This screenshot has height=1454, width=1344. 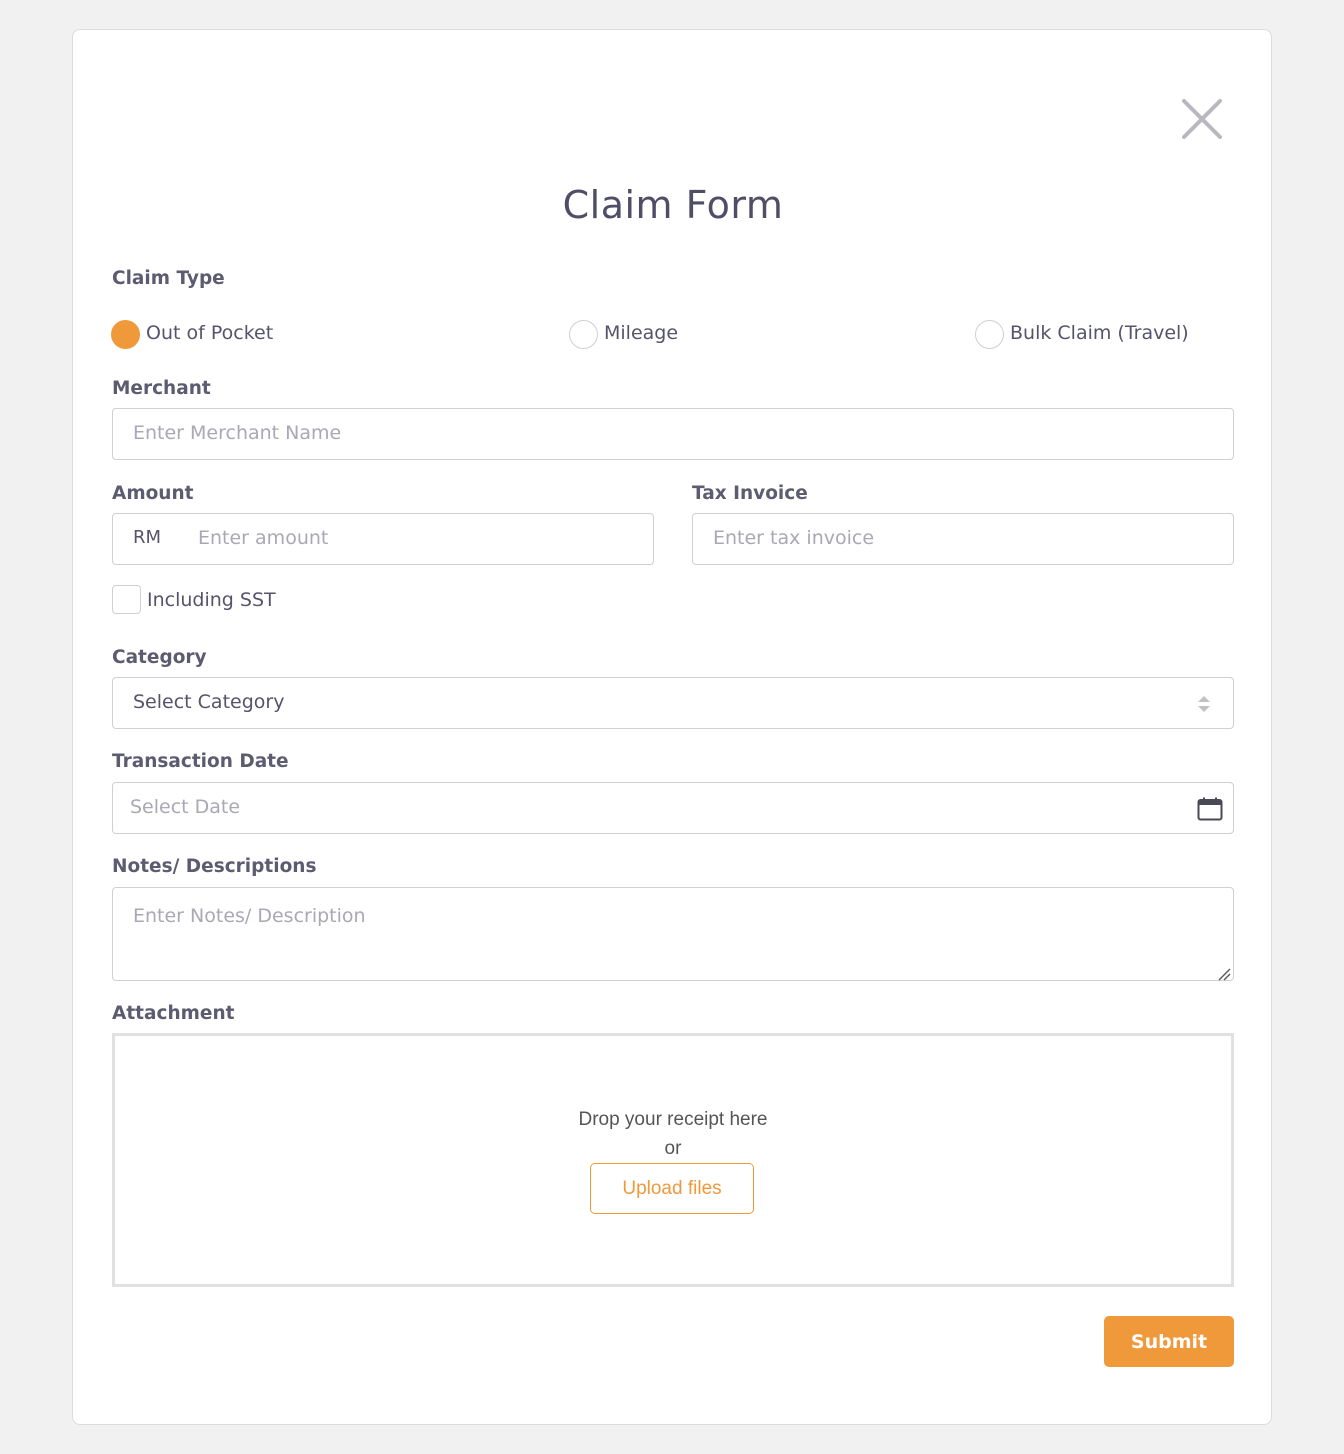 What do you see at coordinates (210, 332) in the screenshot?
I see `radio-label: Out of Pocket` at bounding box center [210, 332].